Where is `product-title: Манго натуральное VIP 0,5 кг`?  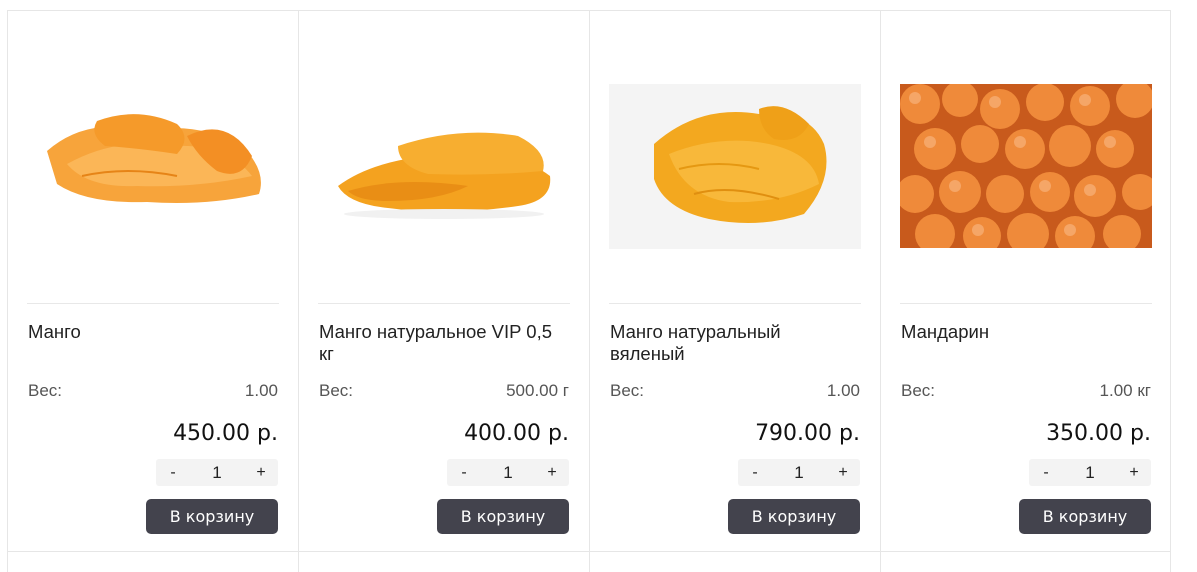
product-title: Манго натуральное VIP 0,5 кг is located at coordinates (444, 343).